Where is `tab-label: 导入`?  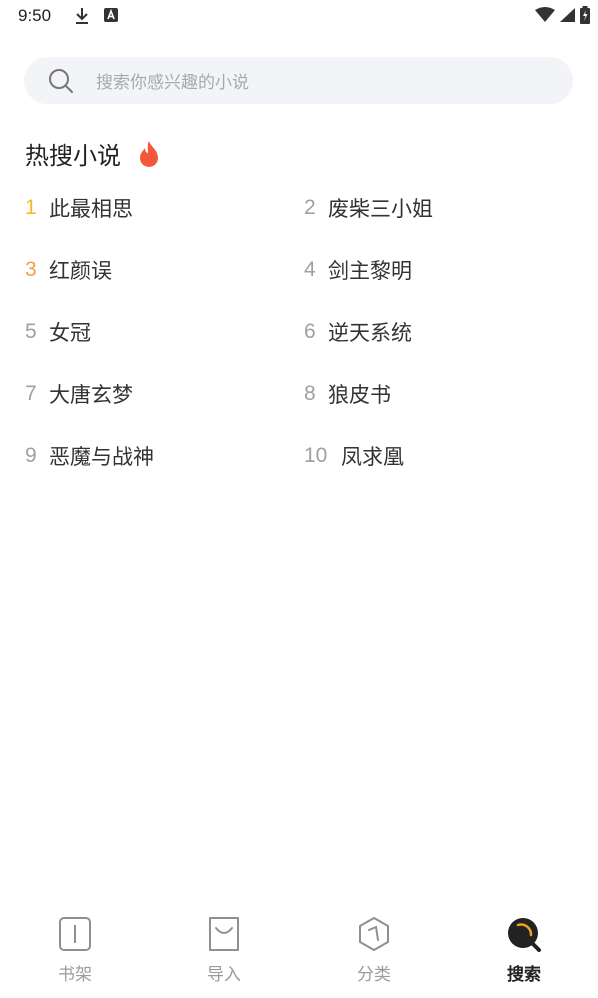 tab-label: 导入 is located at coordinates (224, 975).